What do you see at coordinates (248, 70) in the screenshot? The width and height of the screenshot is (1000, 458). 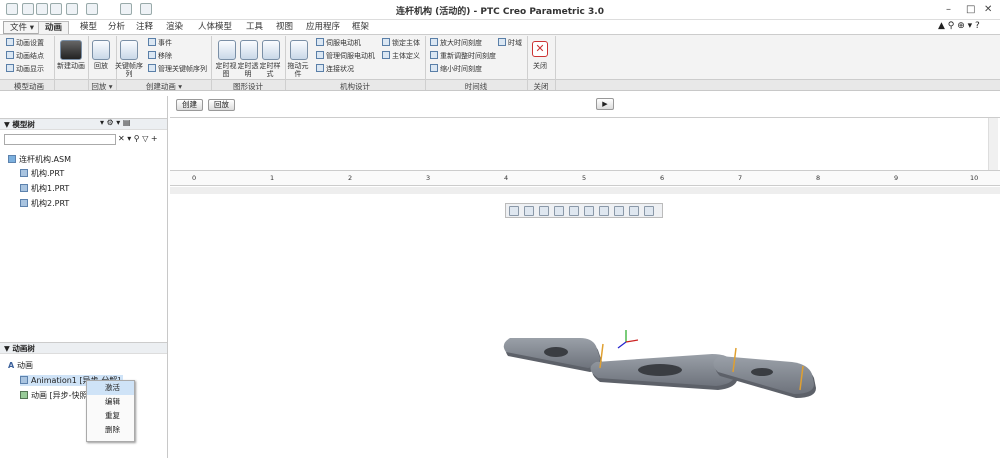 I see `timed-transparency-button: 定时透明` at bounding box center [248, 70].